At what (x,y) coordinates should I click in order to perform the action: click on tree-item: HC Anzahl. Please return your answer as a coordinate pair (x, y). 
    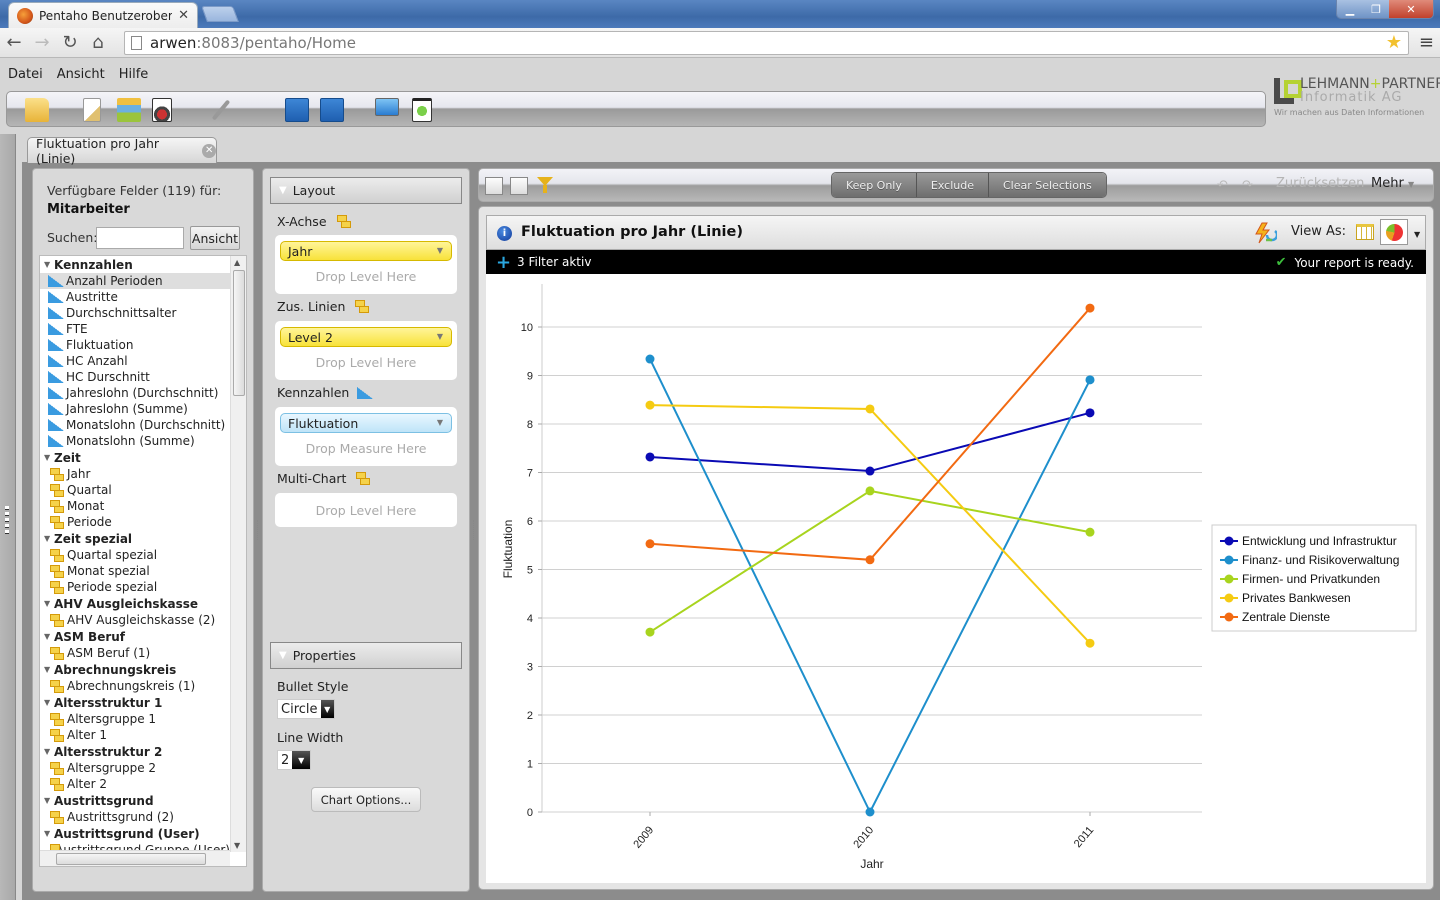
    Looking at the image, I should click on (135, 361).